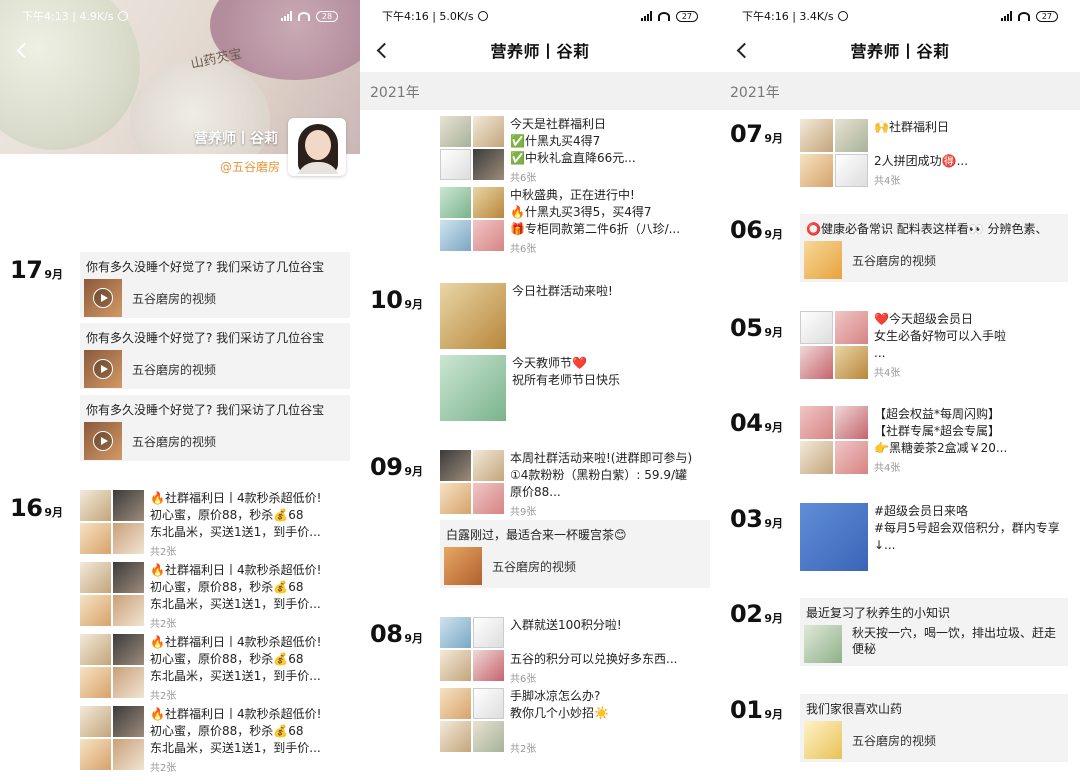  Describe the element at coordinates (788, 16) in the screenshot. I see `status-time: 下午4:16 | 3.4K/s` at that location.